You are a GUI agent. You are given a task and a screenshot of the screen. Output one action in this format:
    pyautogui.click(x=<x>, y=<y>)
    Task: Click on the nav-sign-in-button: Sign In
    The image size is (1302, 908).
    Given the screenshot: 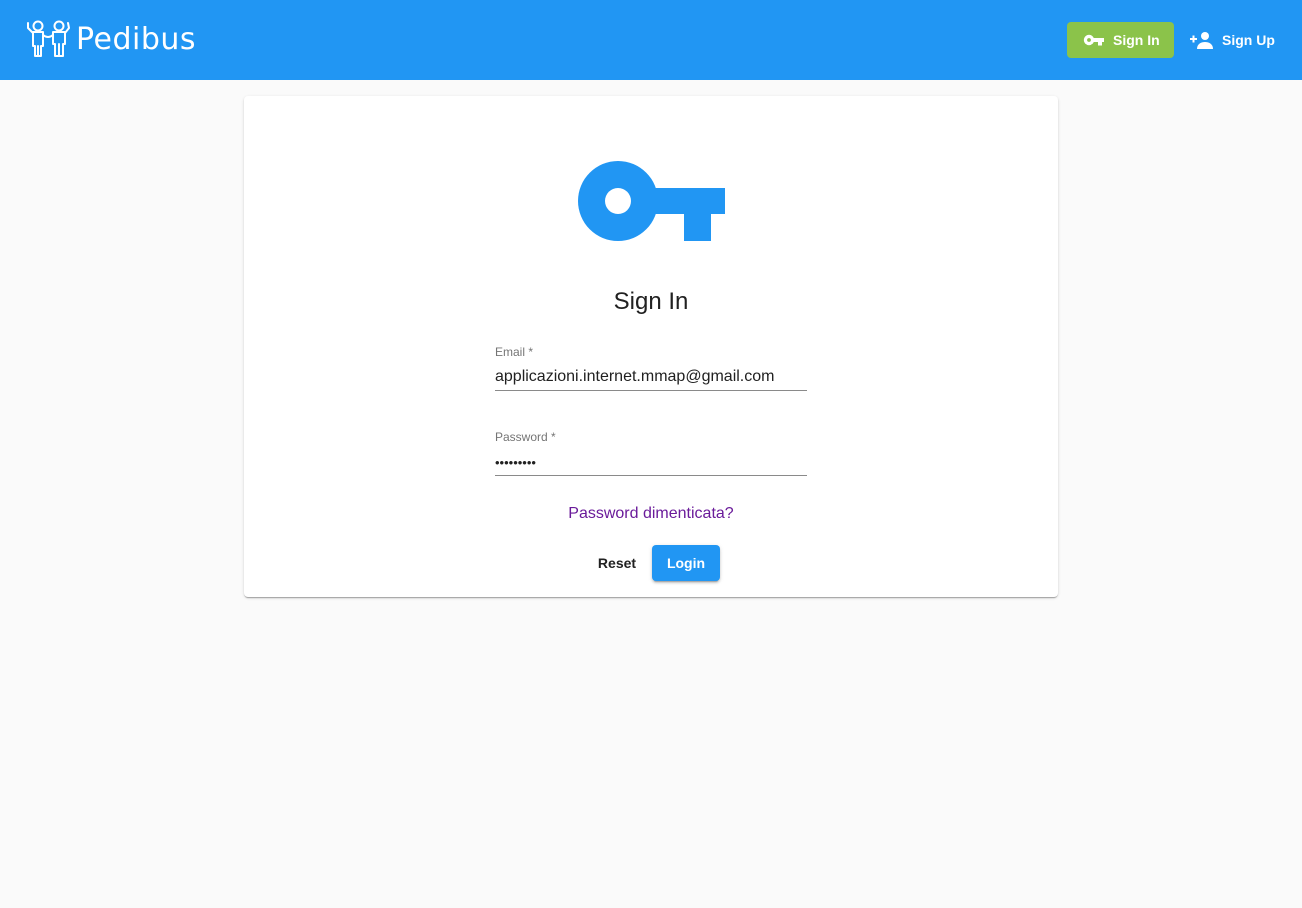 What is the action you would take?
    pyautogui.click(x=1120, y=40)
    